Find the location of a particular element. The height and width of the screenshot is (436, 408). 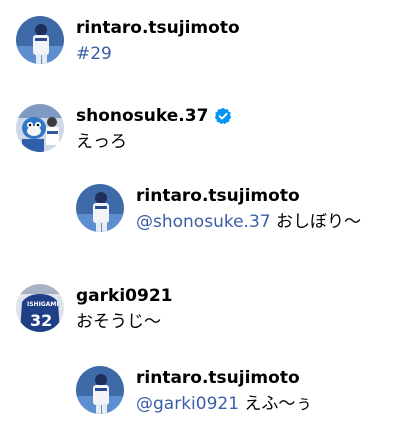

hashtag-link: #29 is located at coordinates (94, 54).